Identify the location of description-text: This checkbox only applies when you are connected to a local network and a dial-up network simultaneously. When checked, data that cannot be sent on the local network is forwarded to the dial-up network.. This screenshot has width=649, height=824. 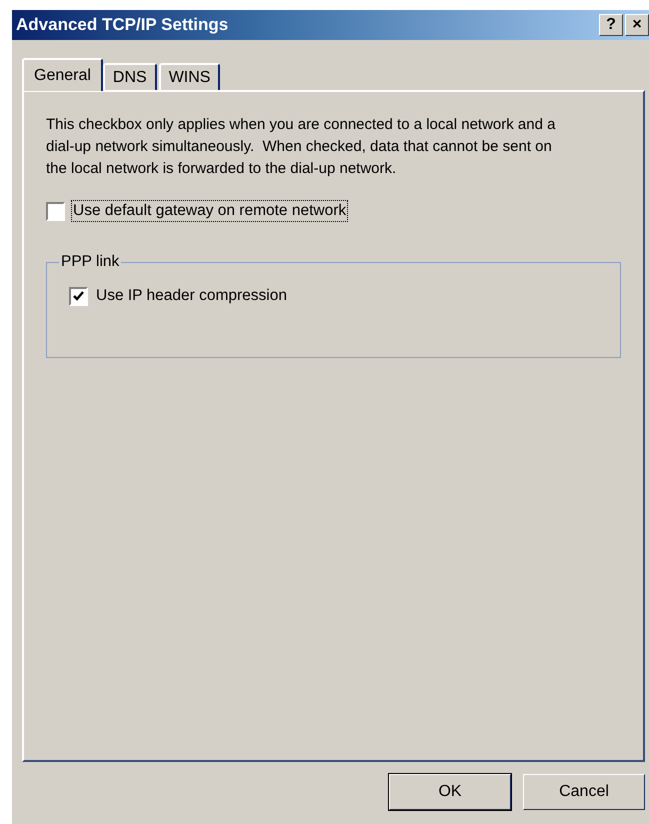
(301, 147).